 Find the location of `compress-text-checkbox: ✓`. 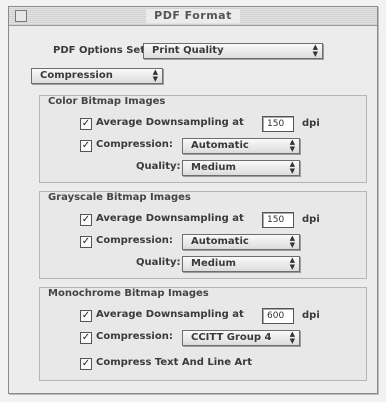

compress-text-checkbox: ✓ is located at coordinates (86, 364).